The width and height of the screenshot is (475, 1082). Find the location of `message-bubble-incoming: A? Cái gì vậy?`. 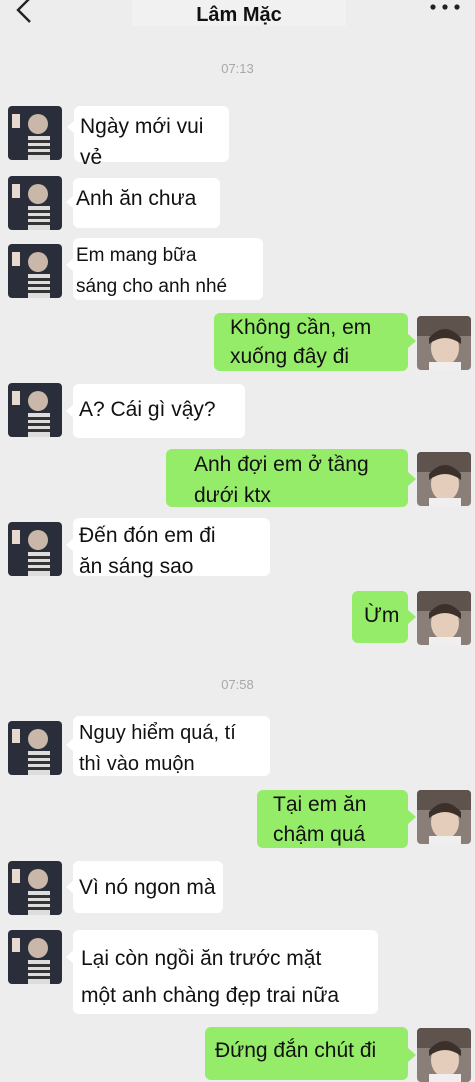

message-bubble-incoming: A? Cái gì vậy? is located at coordinates (159, 411).